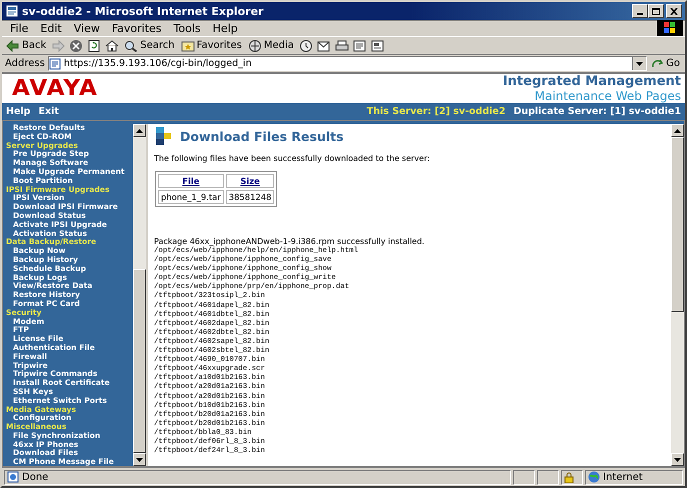 This screenshot has height=488, width=687. What do you see at coordinates (640, 11) in the screenshot?
I see `minimize-button` at bounding box center [640, 11].